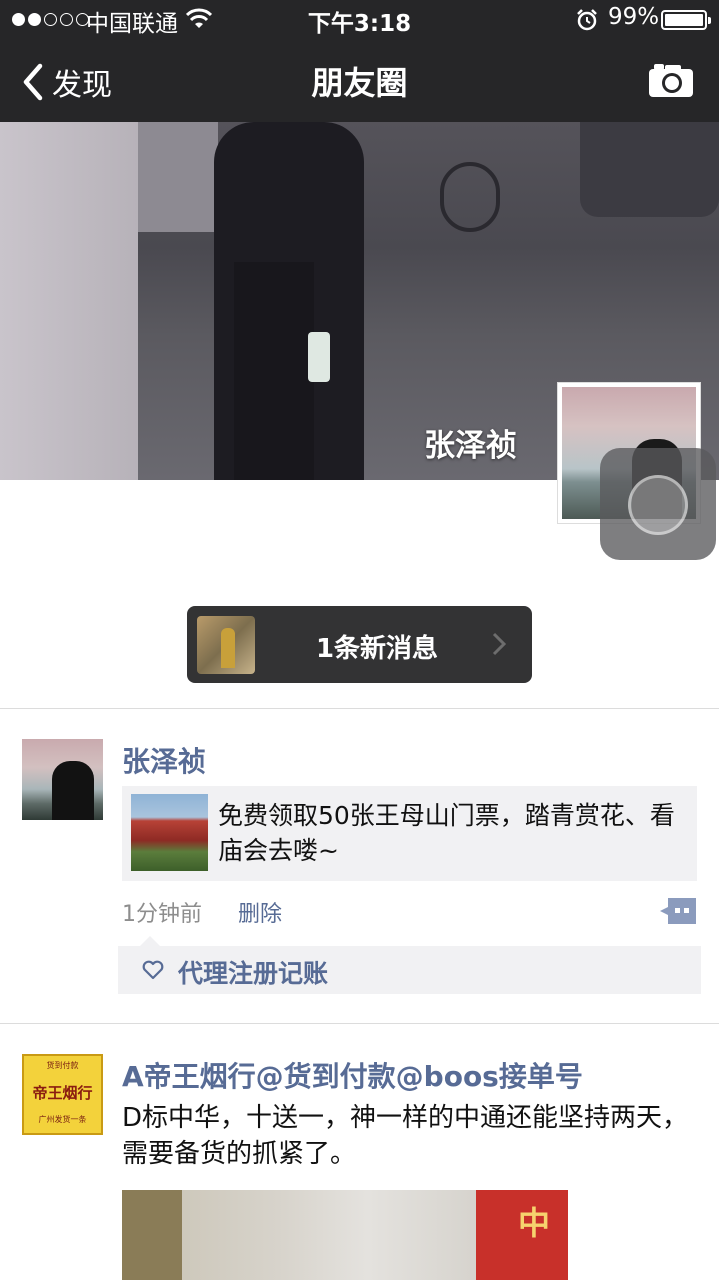 Image resolution: width=719 pixels, height=1280 pixels. I want to click on post-avatar: 货到付款 帝王烟行 广州发货一条, so click(62, 1094).